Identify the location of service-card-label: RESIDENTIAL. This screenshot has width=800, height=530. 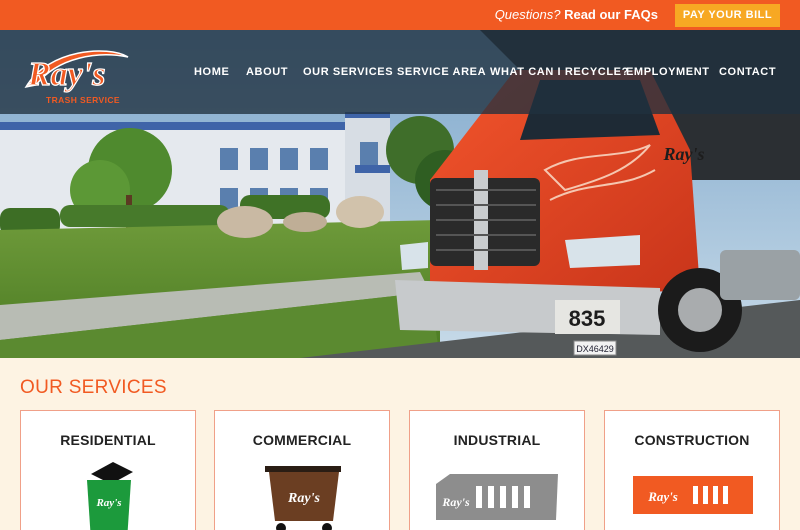
(108, 440).